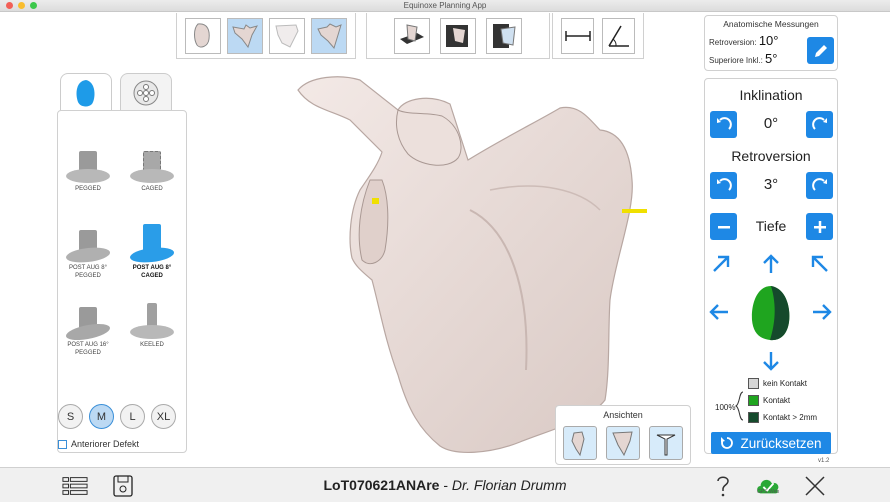 The image size is (890, 502). What do you see at coordinates (733, 42) in the screenshot?
I see `retroversion-measurement-label: Retroversion:` at bounding box center [733, 42].